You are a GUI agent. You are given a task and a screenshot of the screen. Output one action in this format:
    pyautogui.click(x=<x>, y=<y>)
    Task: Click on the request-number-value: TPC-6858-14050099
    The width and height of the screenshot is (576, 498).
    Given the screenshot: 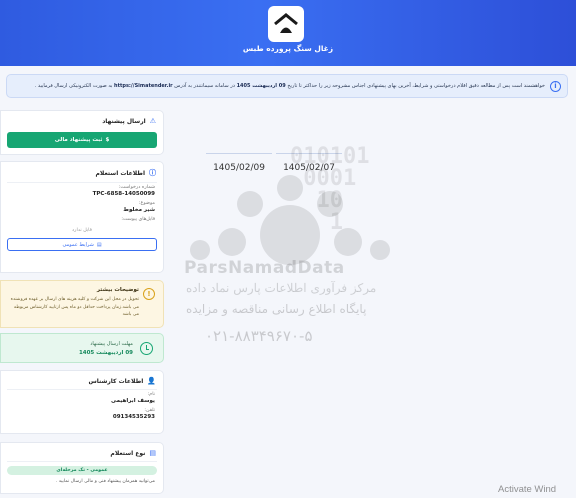 What is the action you would take?
    pyautogui.click(x=123, y=194)
    